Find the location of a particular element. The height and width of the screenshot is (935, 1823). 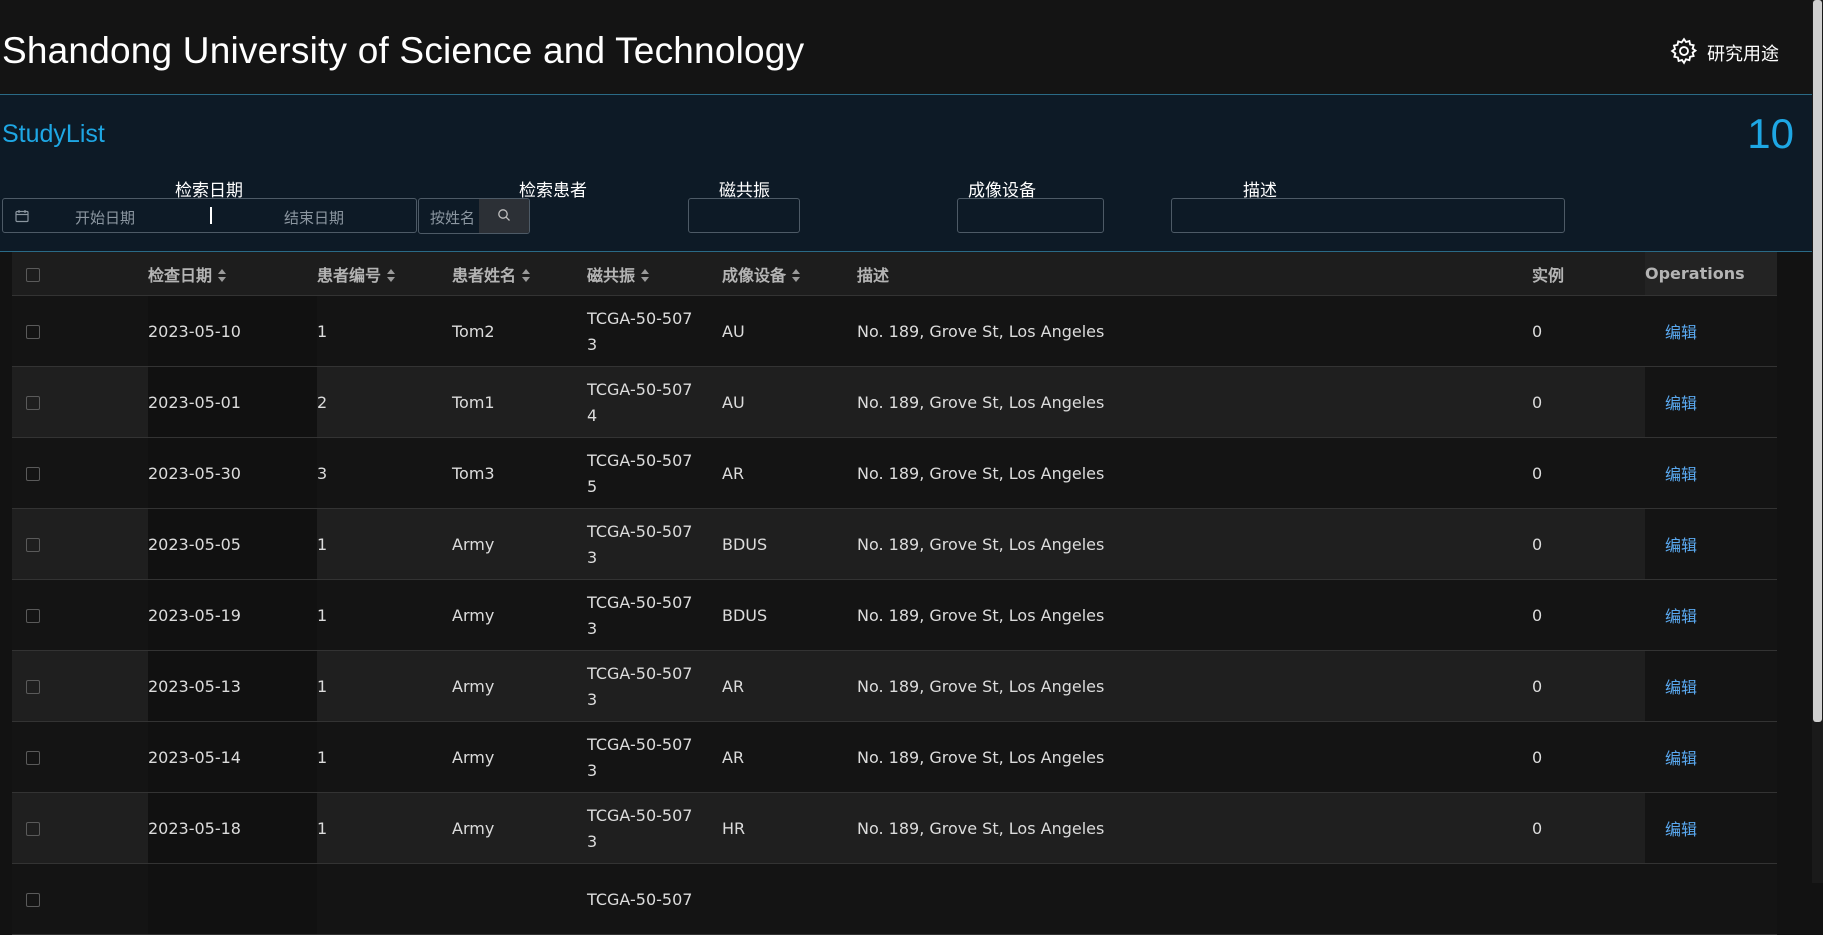

select-all-header is located at coordinates (80, 274).